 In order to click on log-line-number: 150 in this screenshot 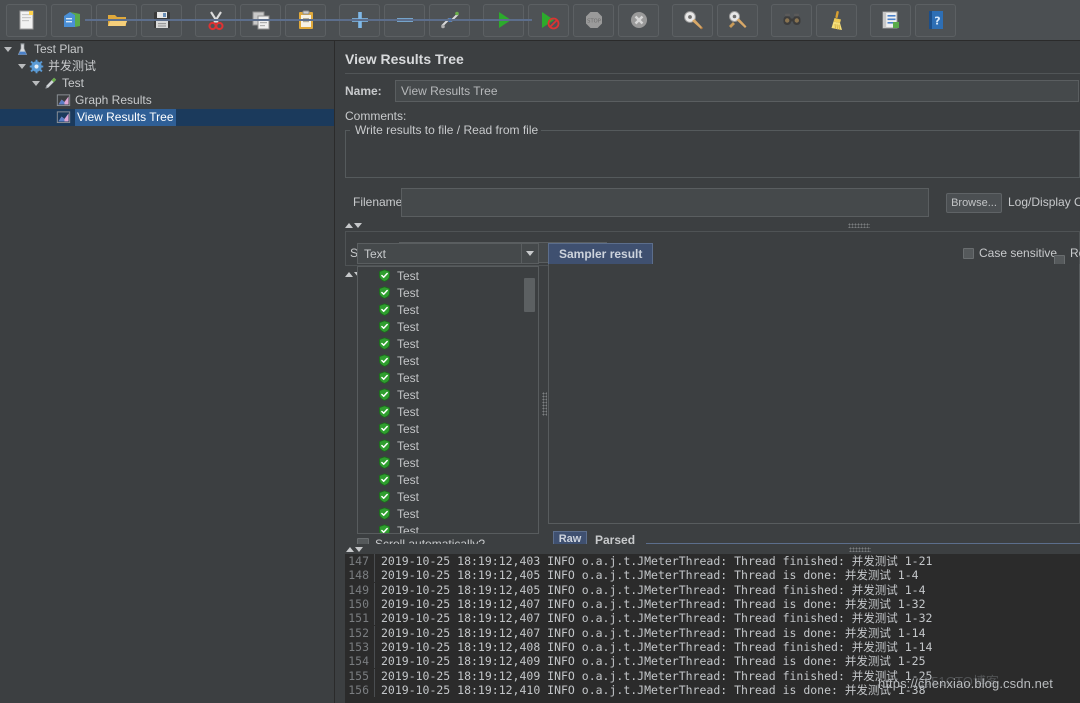, I will do `click(360, 604)`.